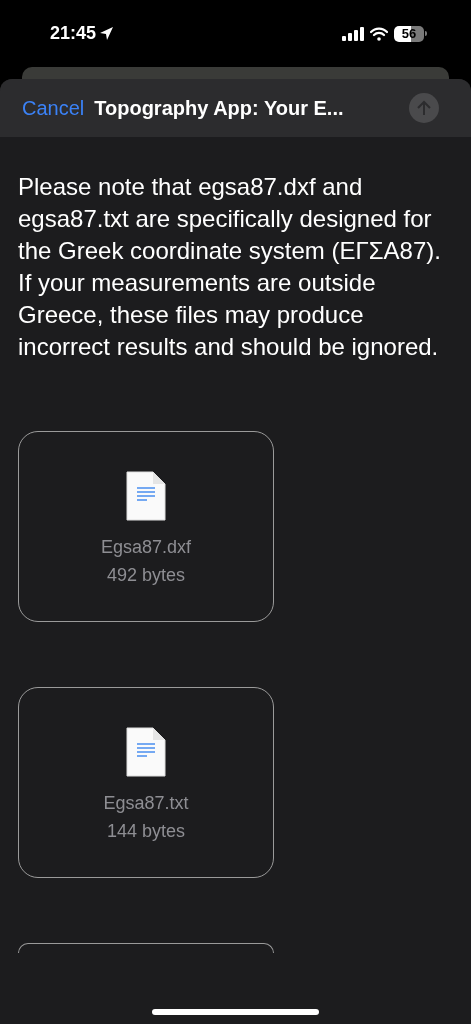  Describe the element at coordinates (424, 108) in the screenshot. I see `arrow-up-icon` at that location.